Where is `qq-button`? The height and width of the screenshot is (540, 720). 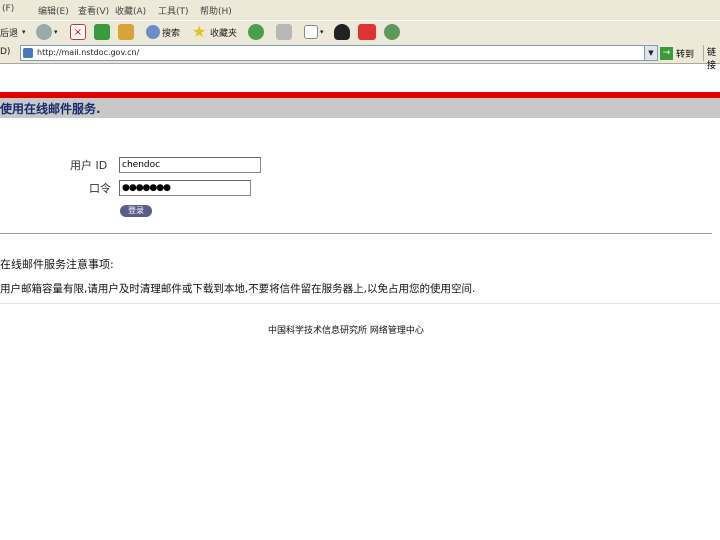 qq-button is located at coordinates (343, 32).